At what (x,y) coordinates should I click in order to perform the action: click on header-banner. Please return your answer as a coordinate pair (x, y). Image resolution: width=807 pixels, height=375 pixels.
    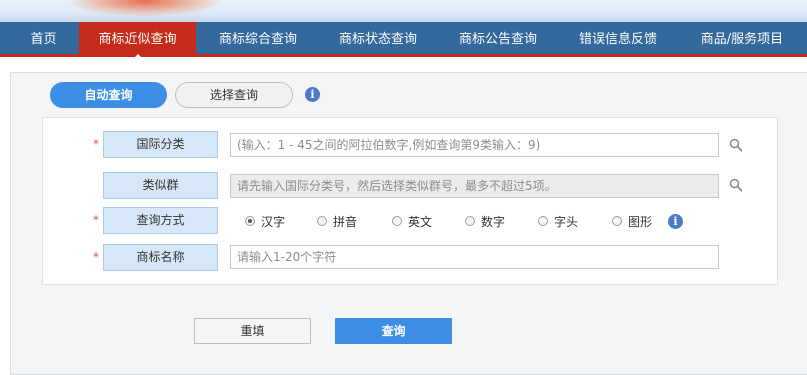
    Looking at the image, I should click on (403, 11).